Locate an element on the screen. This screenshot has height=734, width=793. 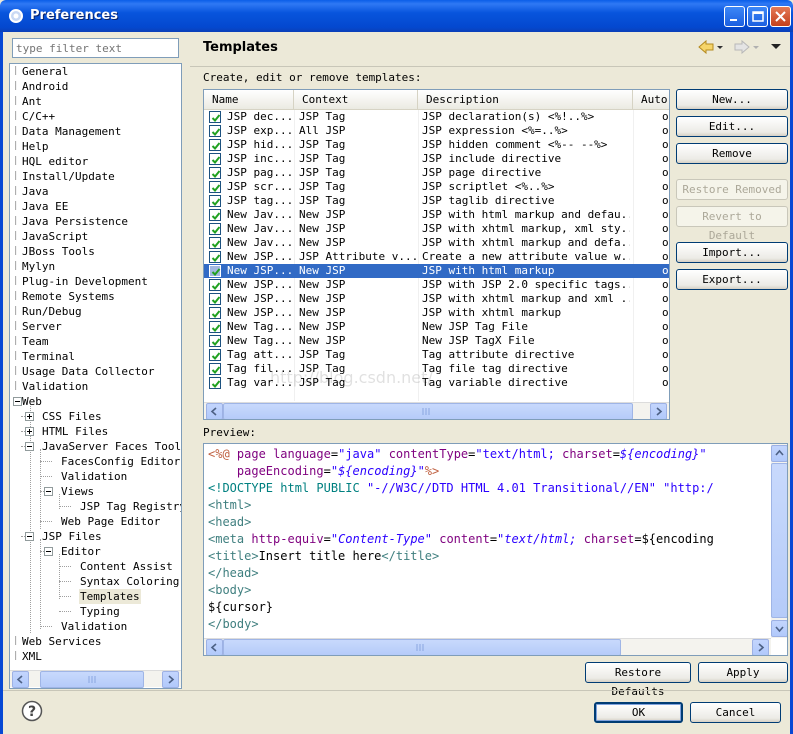
column-header-context: Context is located at coordinates (356, 100).